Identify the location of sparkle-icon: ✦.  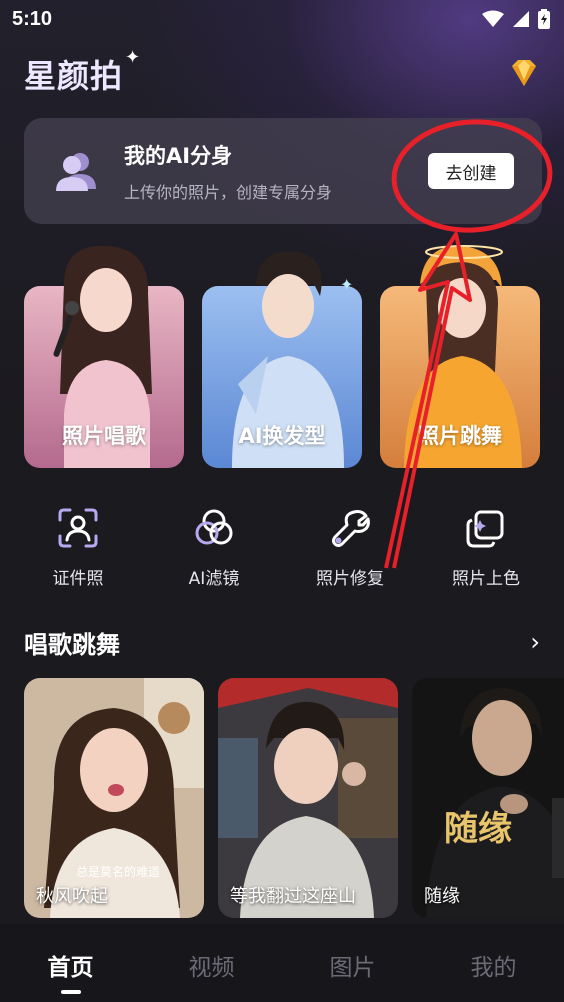
(133, 57).